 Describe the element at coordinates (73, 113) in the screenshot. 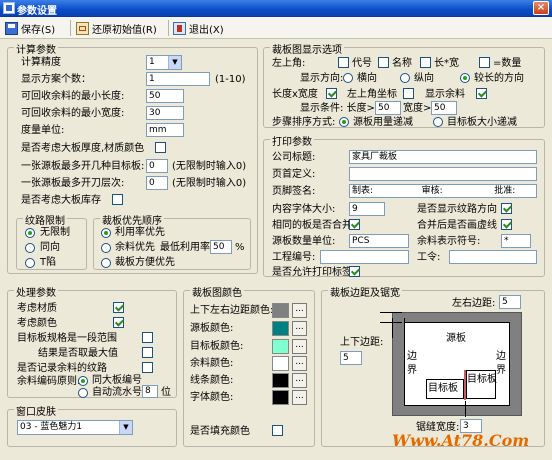

I see `min-width-label: 可回收余料的最小宽度:` at that location.